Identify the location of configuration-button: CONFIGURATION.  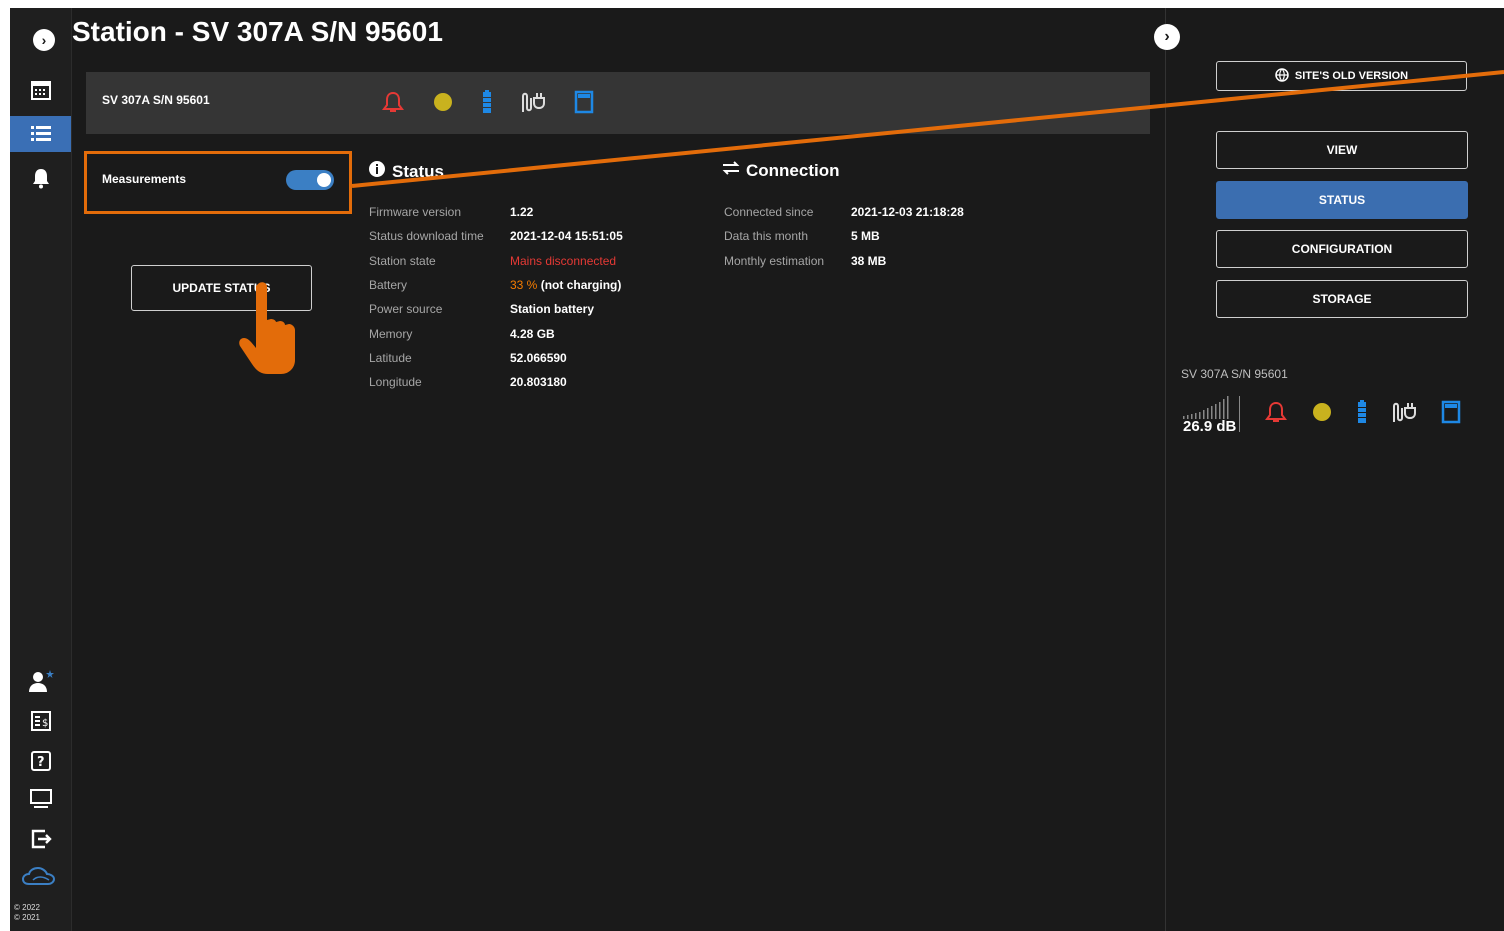
(1342, 249).